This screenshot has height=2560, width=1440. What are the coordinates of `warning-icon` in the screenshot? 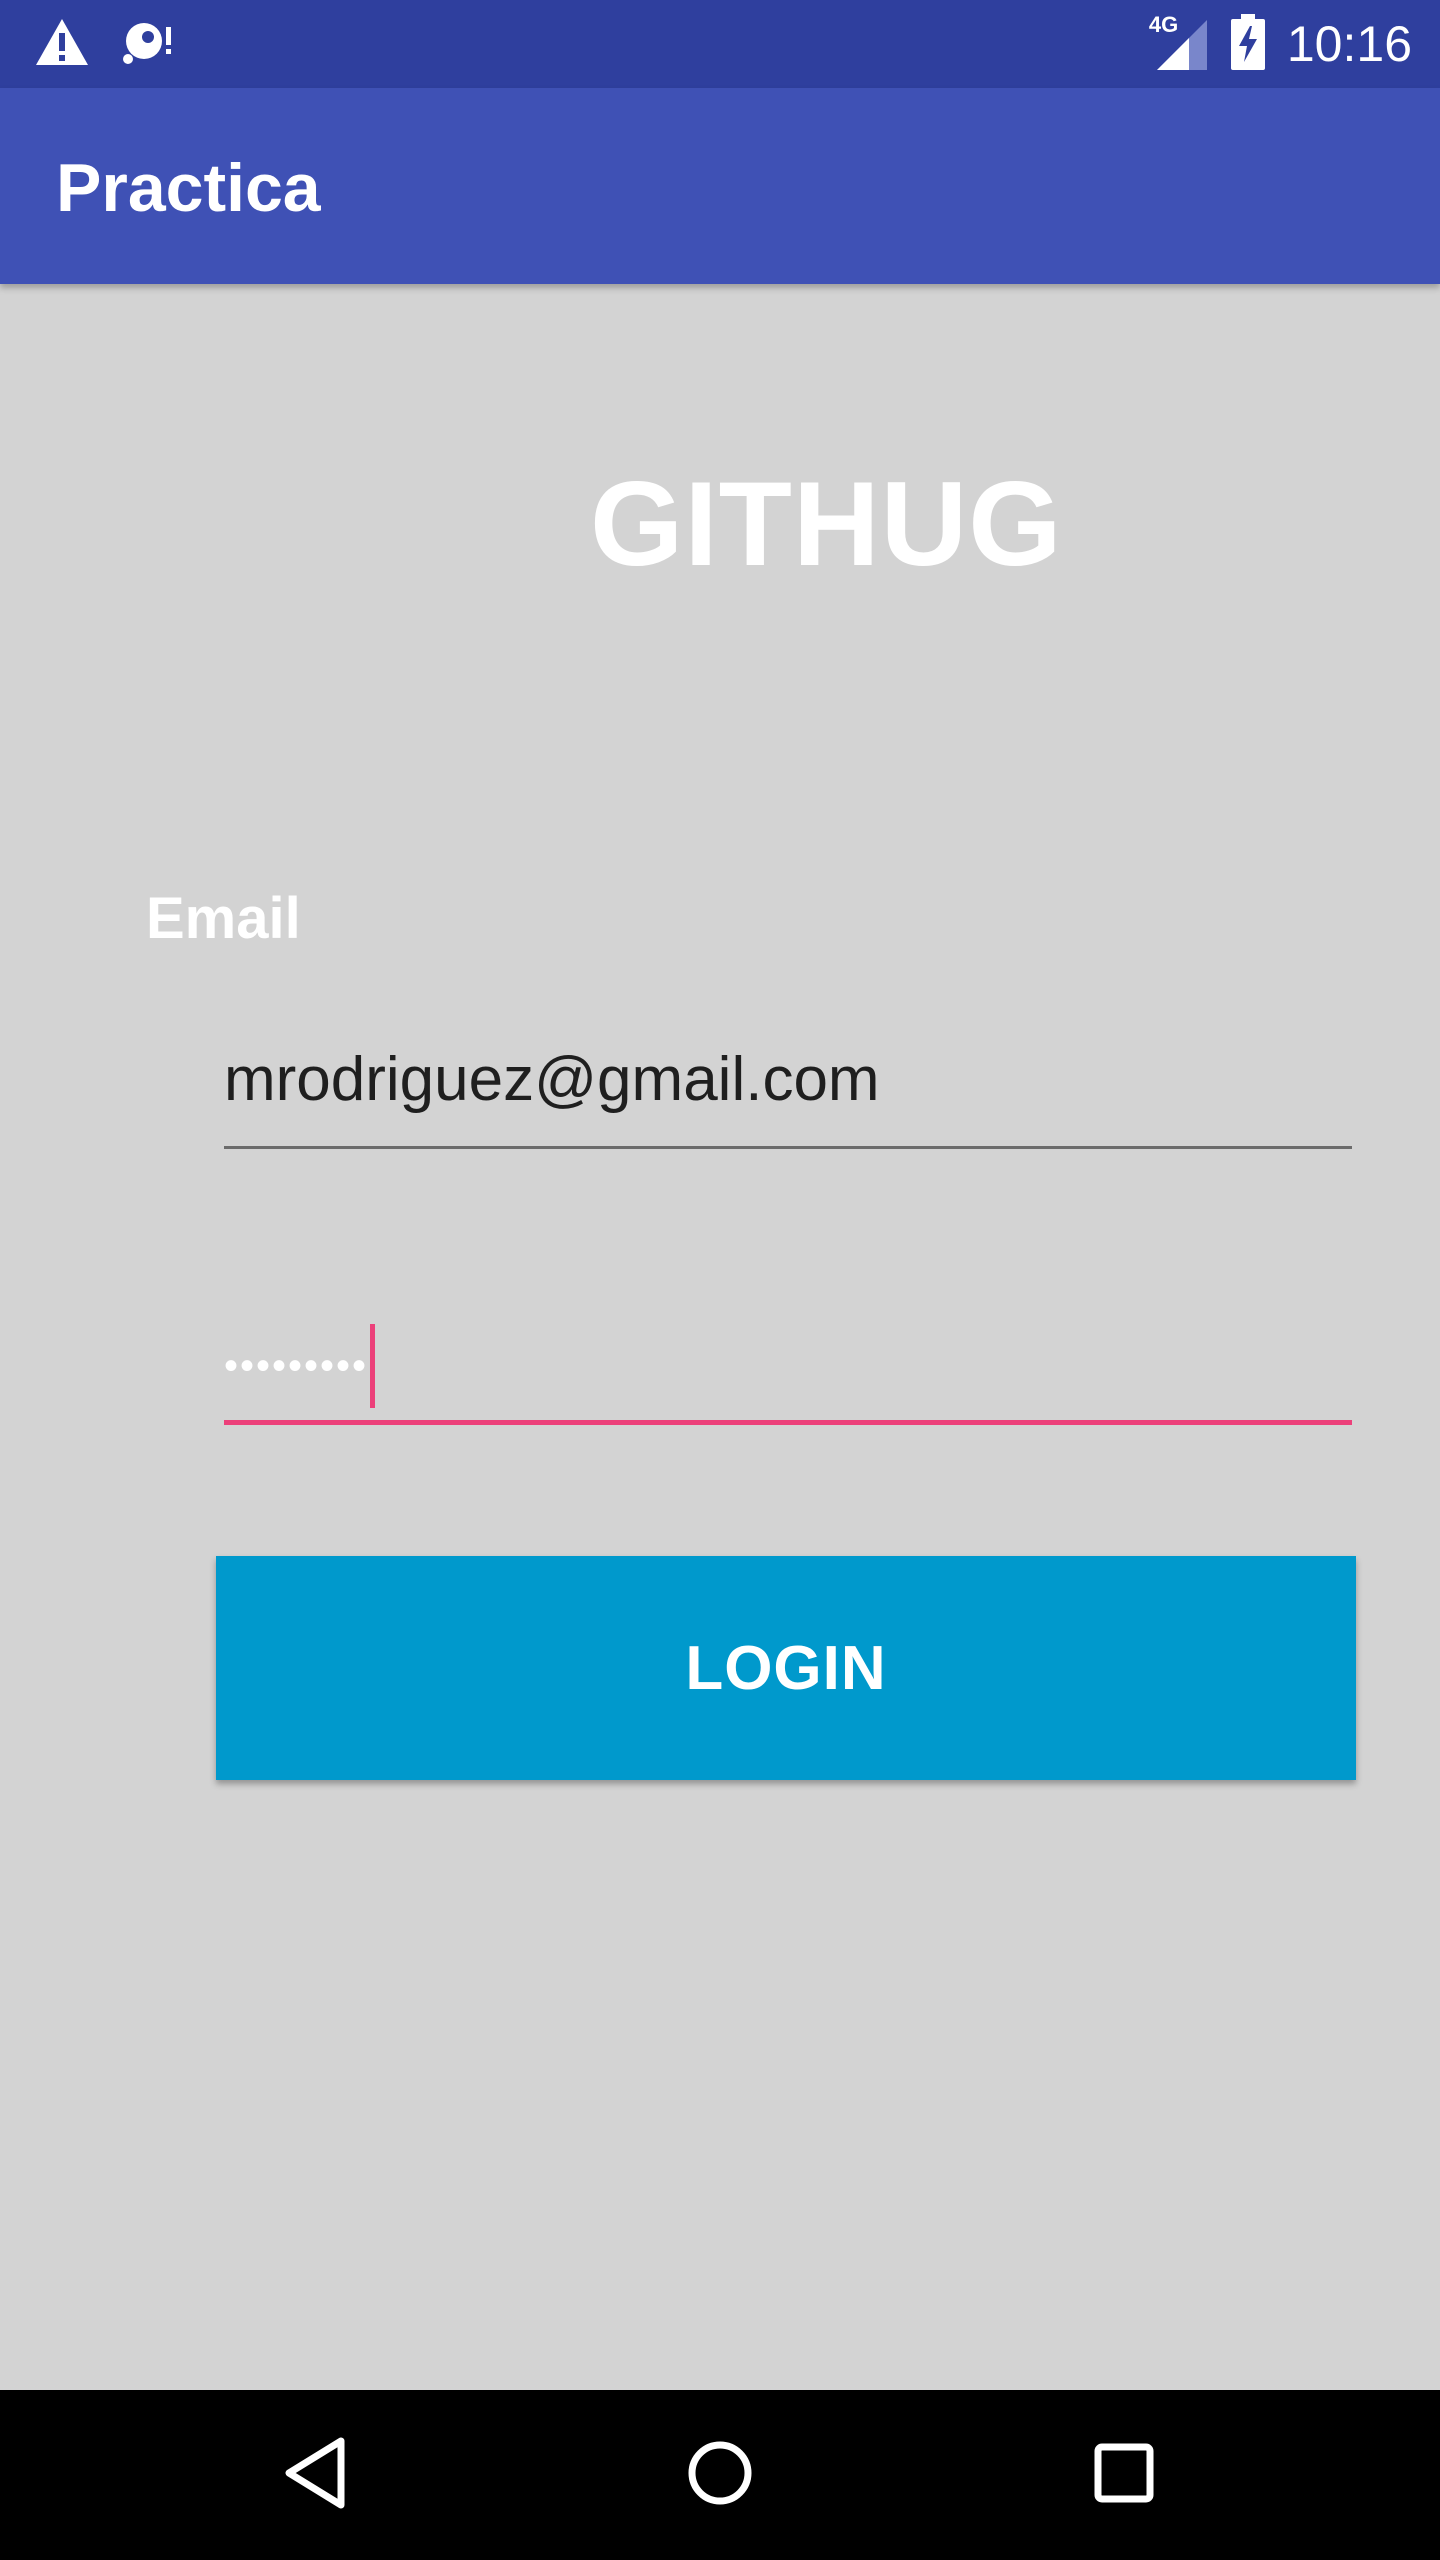 It's located at (62, 44).